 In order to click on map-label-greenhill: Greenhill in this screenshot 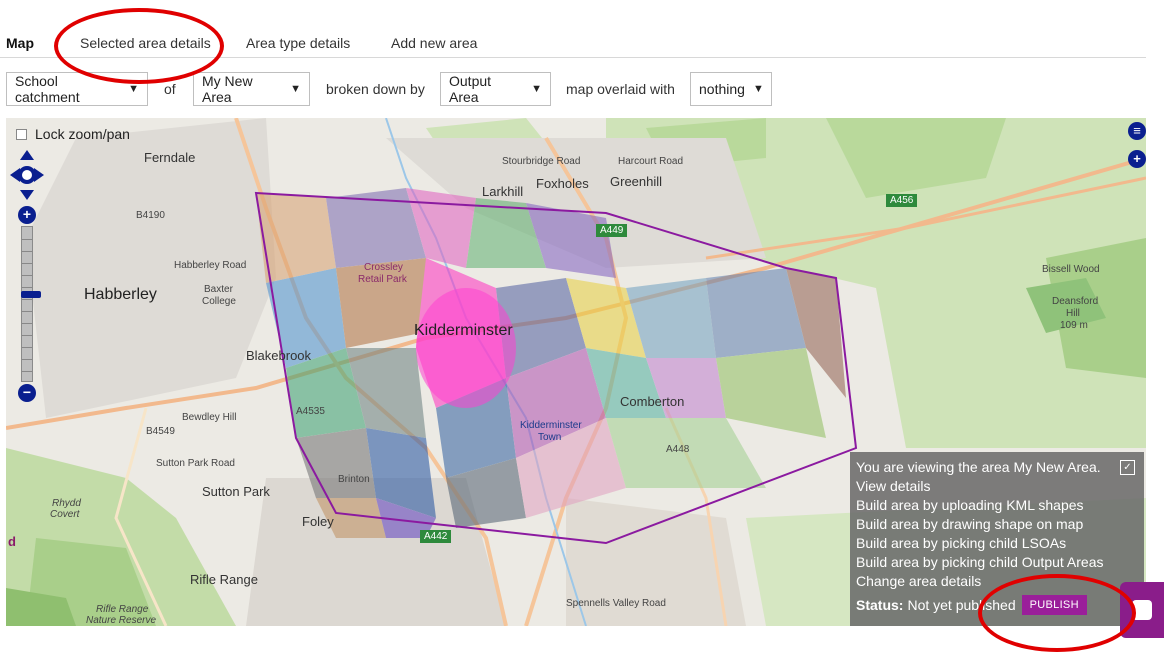, I will do `click(636, 181)`.